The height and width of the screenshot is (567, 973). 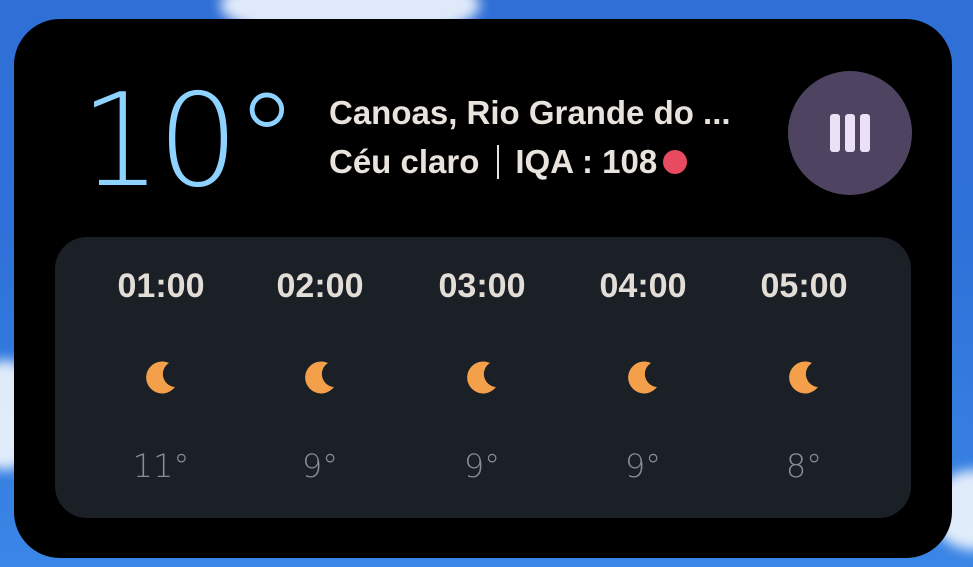 I want to click on condition-row: Céu claro IQA : 108, so click(x=508, y=162).